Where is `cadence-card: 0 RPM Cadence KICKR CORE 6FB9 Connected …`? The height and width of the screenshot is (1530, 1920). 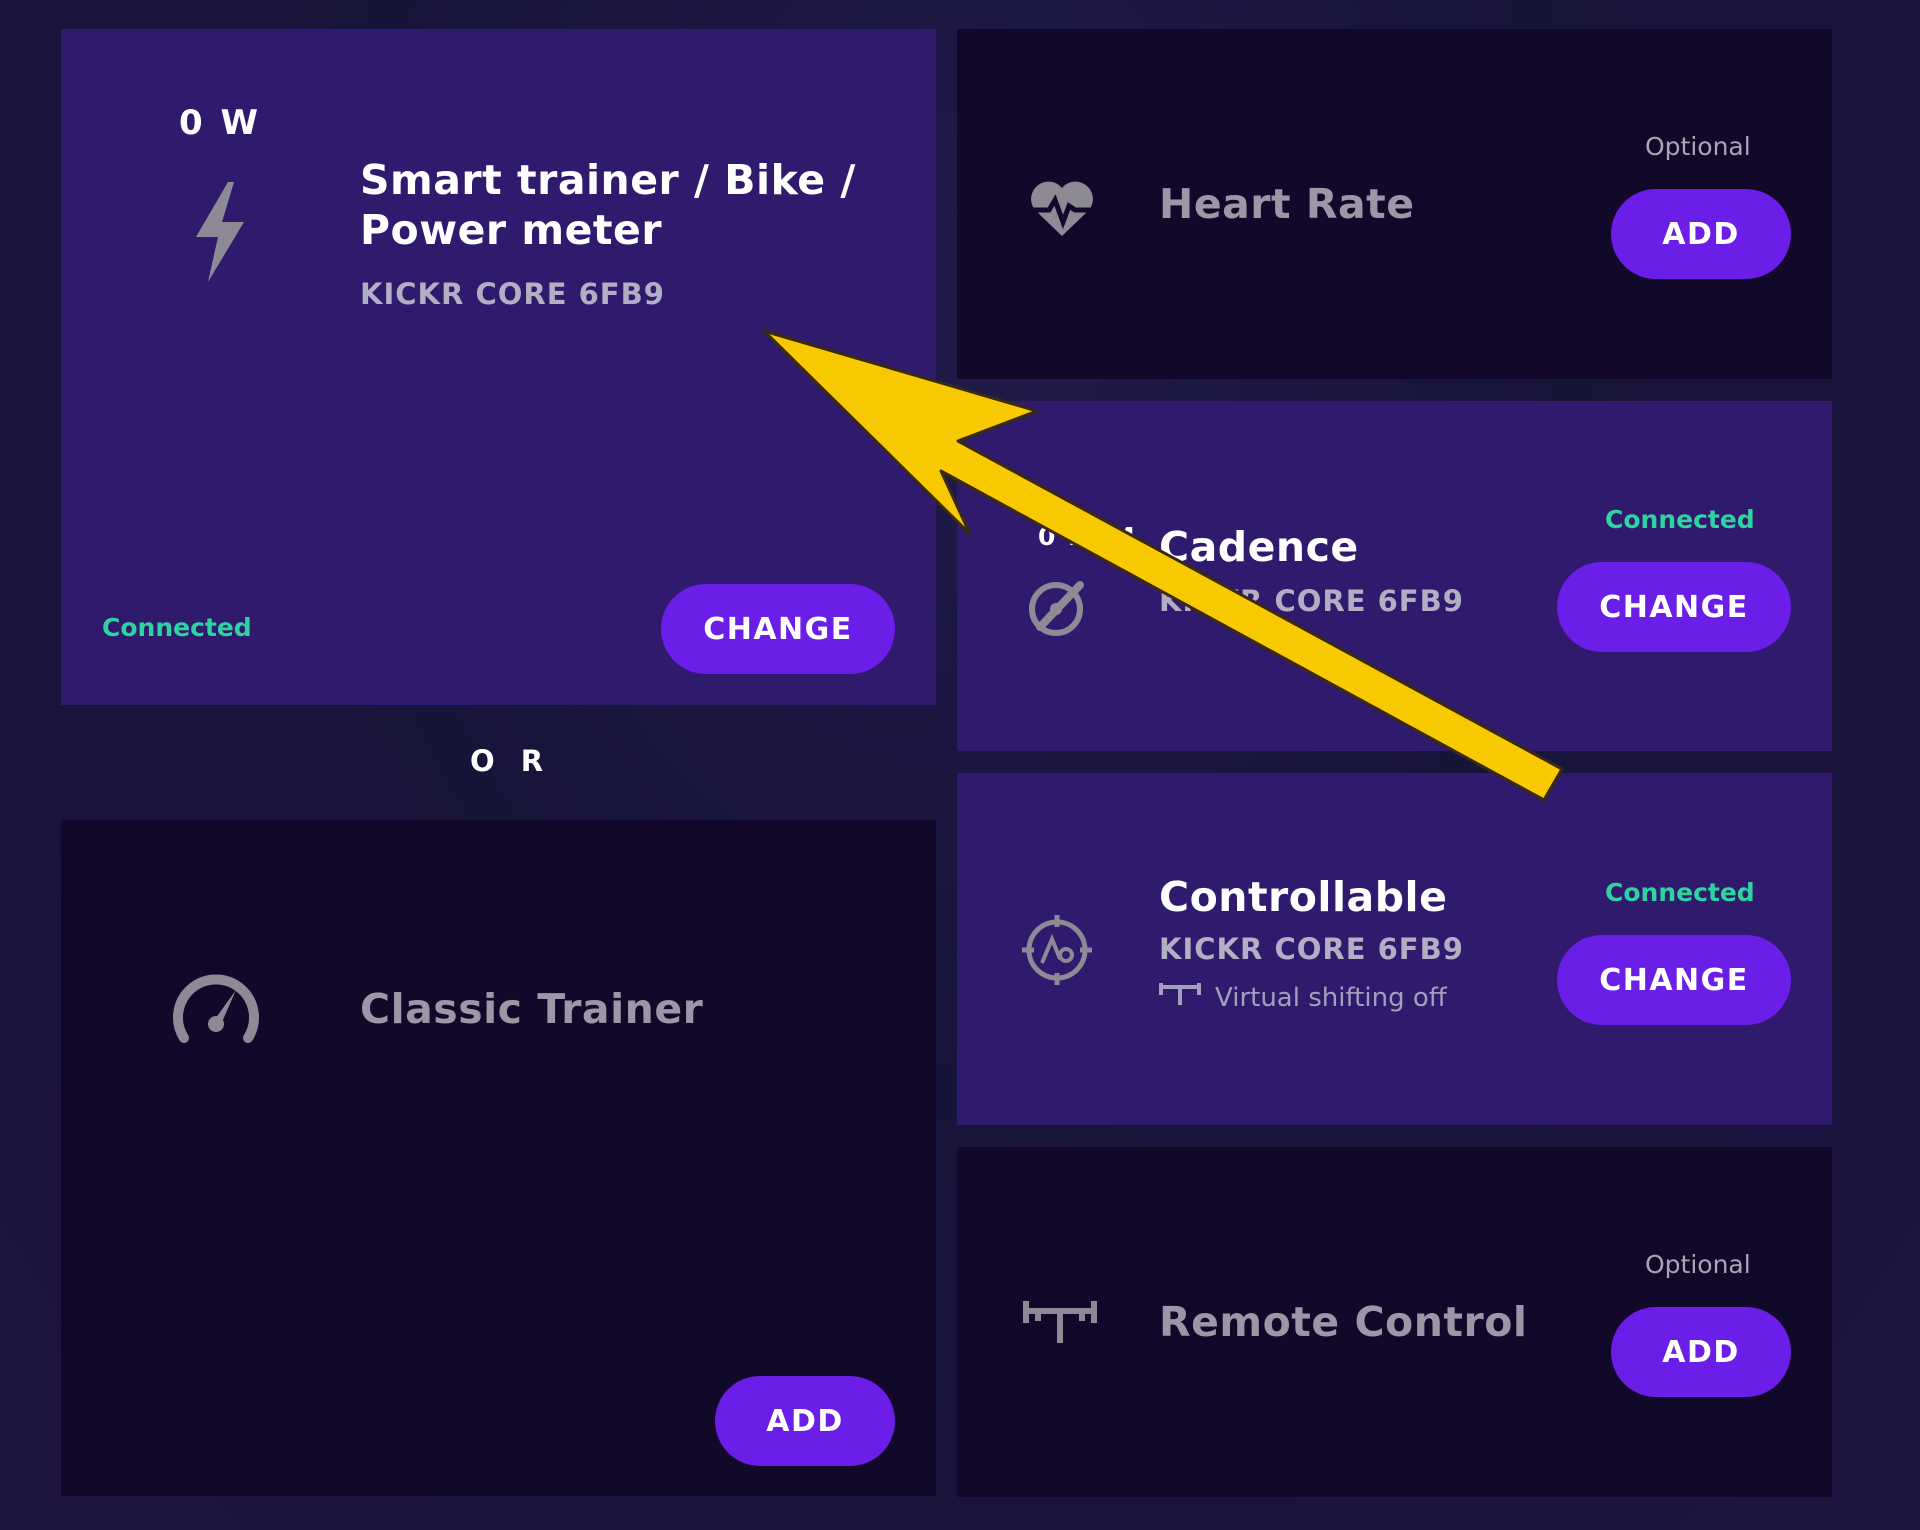 cadence-card: 0 RPM Cadence KICKR CORE 6FB9 Connected … is located at coordinates (1394, 576).